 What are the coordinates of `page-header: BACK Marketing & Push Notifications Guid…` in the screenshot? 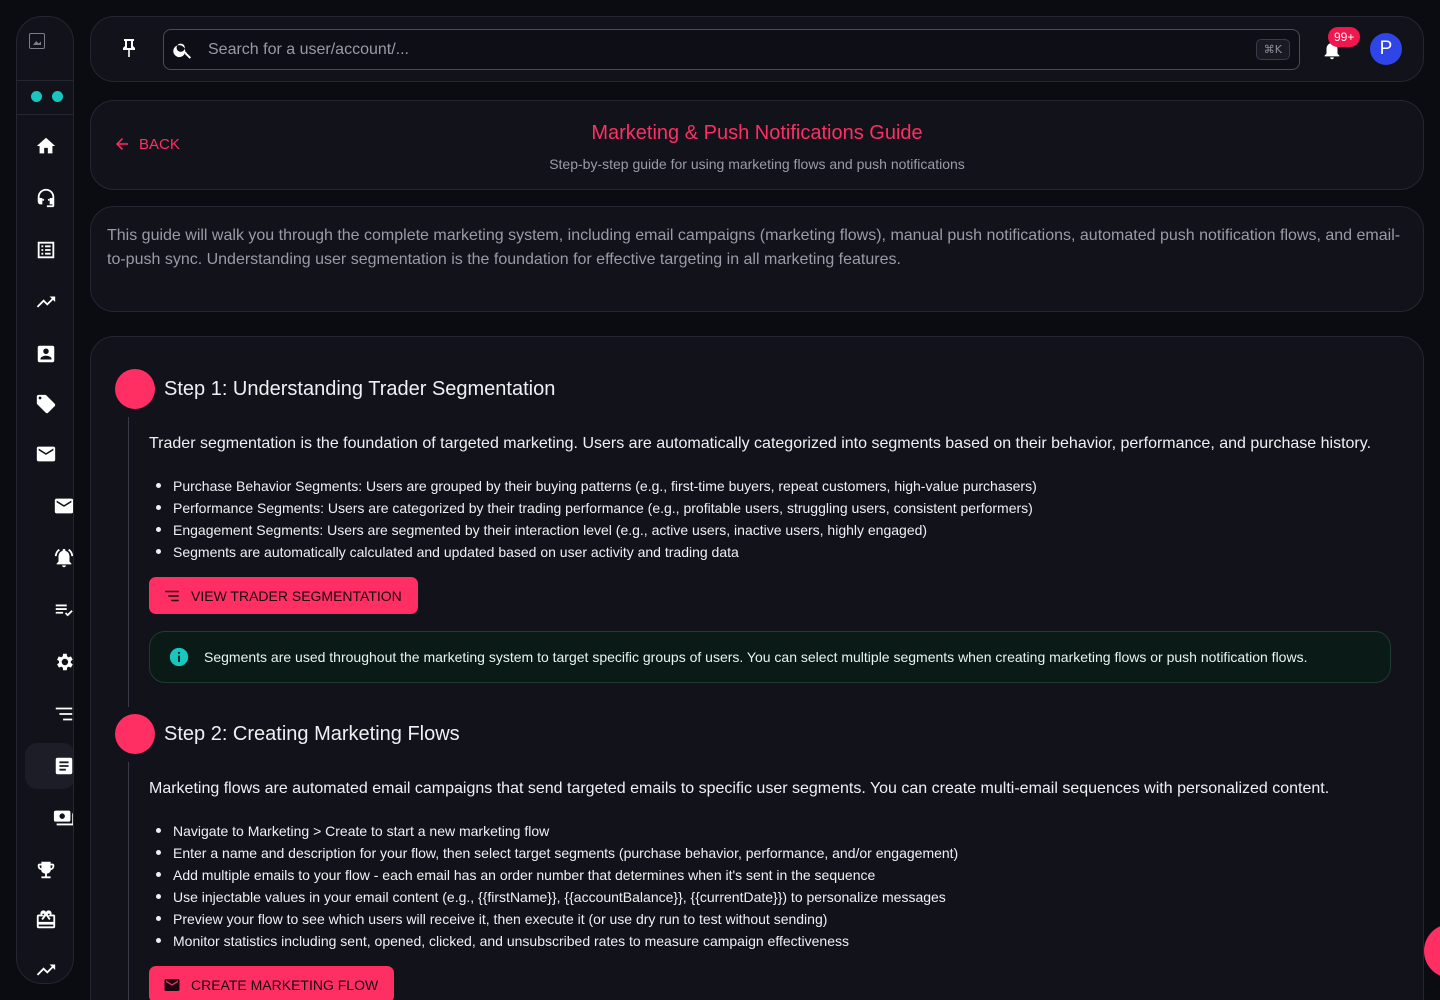 It's located at (757, 145).